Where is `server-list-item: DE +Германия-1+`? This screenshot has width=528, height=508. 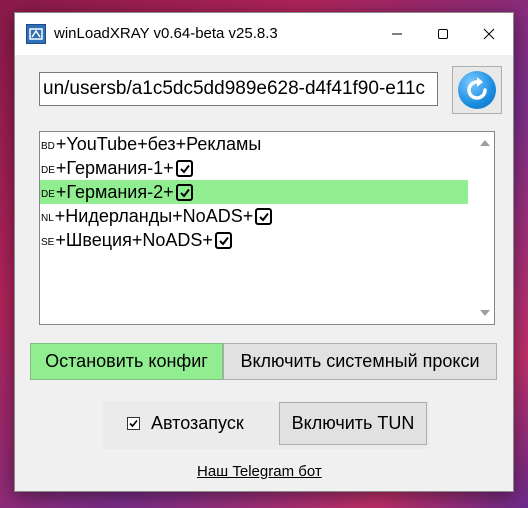 server-list-item: DE +Германия-1+ is located at coordinates (267, 168).